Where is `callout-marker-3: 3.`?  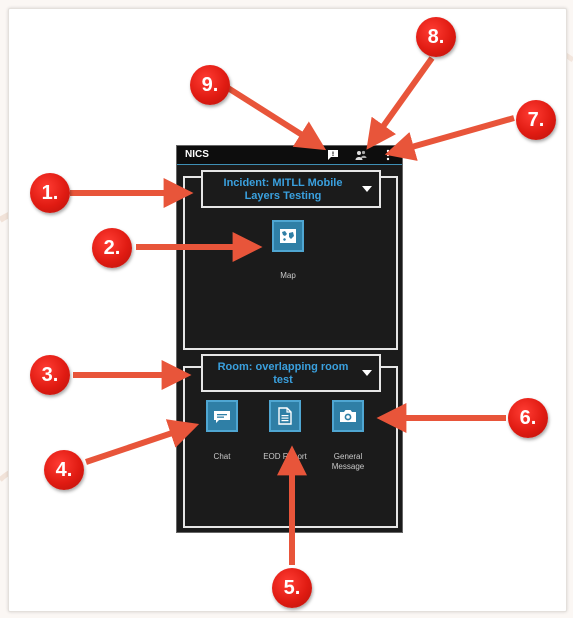 callout-marker-3: 3. is located at coordinates (50, 375).